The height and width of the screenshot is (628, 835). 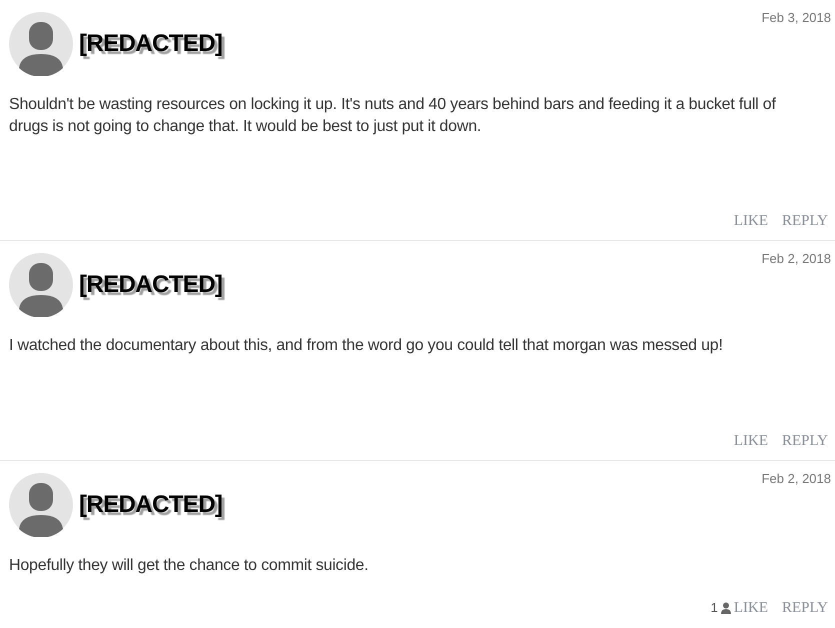 What do you see at coordinates (714, 608) in the screenshot?
I see `like-count: 1` at bounding box center [714, 608].